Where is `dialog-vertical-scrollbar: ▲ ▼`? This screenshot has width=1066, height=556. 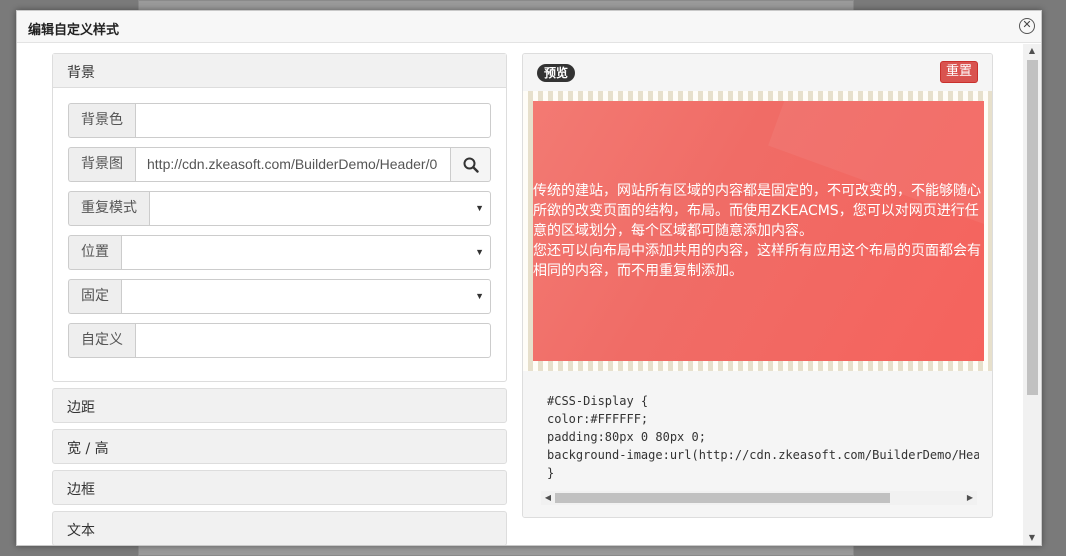
dialog-vertical-scrollbar: ▲ ▼ is located at coordinates (1032, 294).